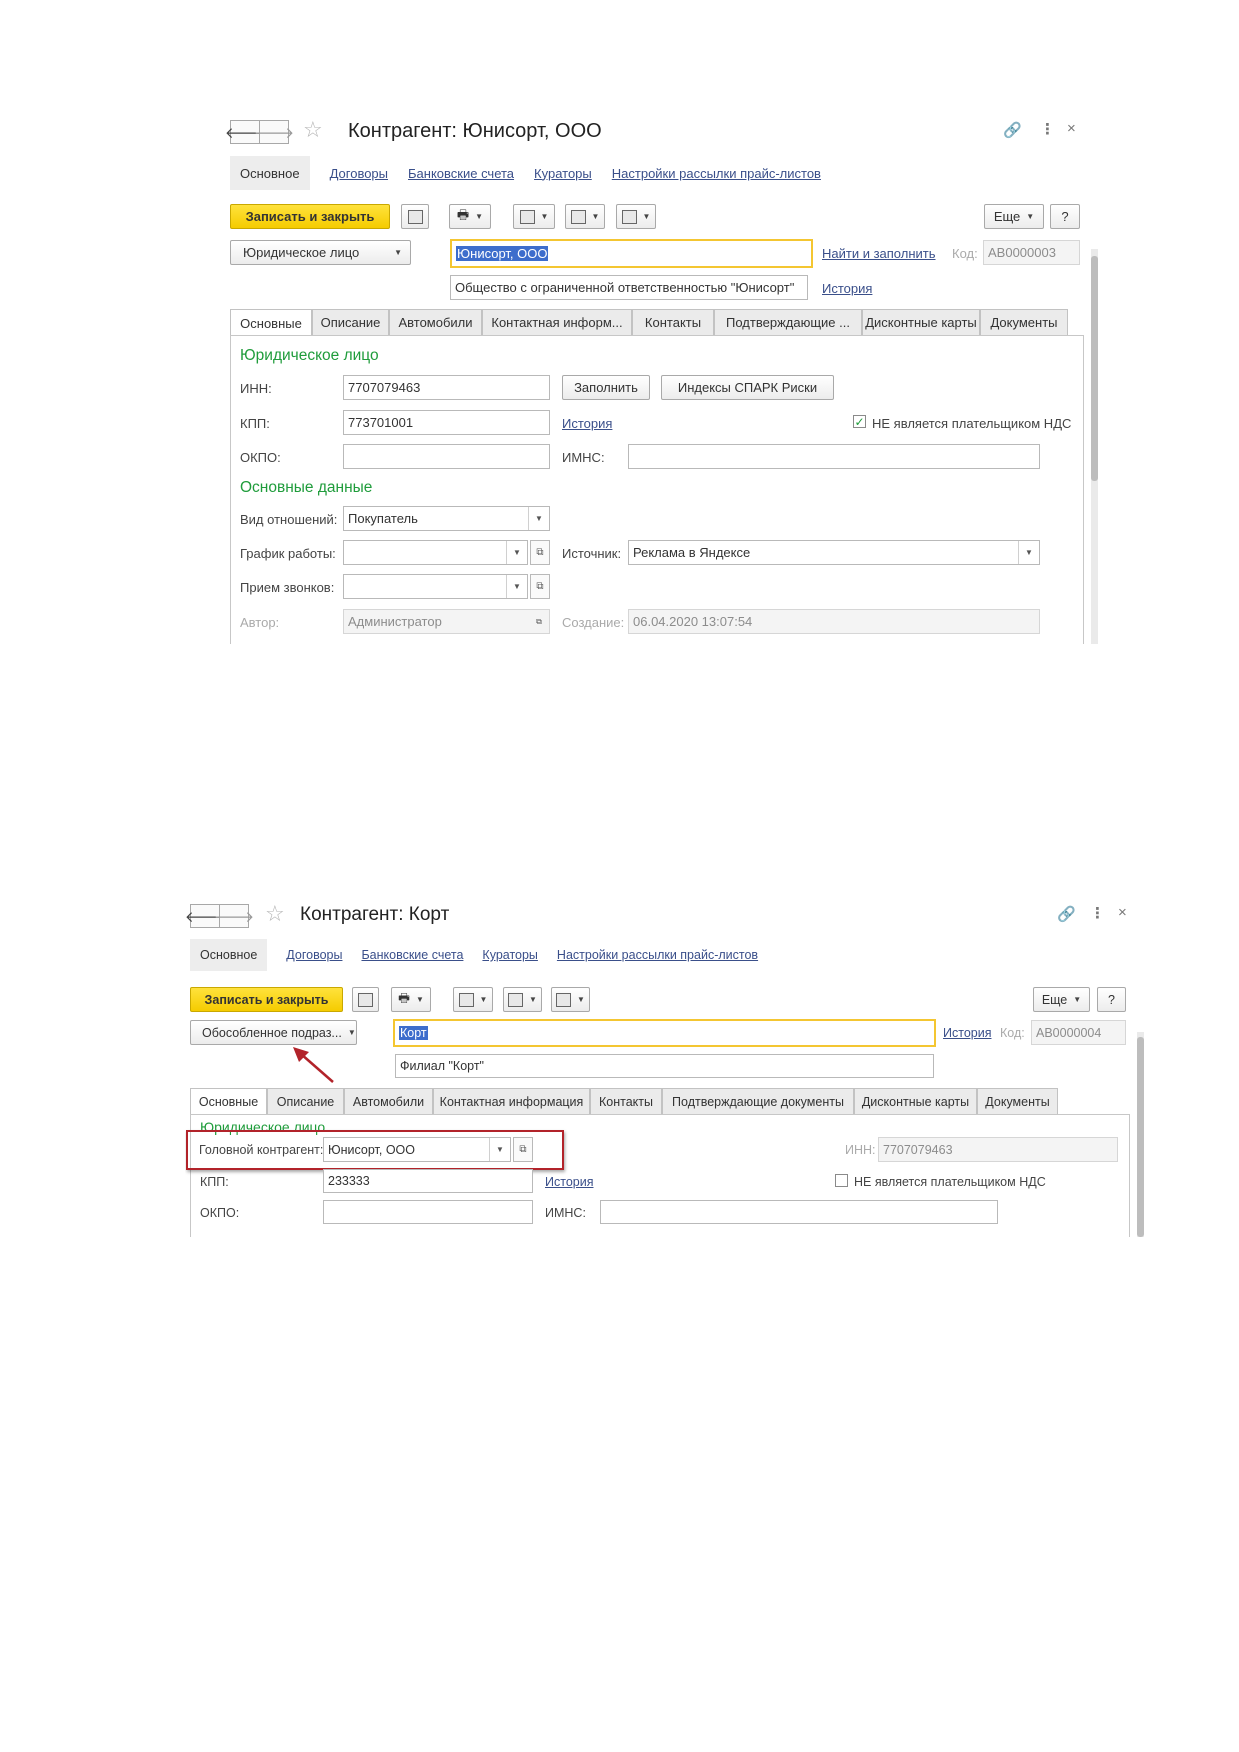  I want to click on open-calls-button: ⧉, so click(540, 586).